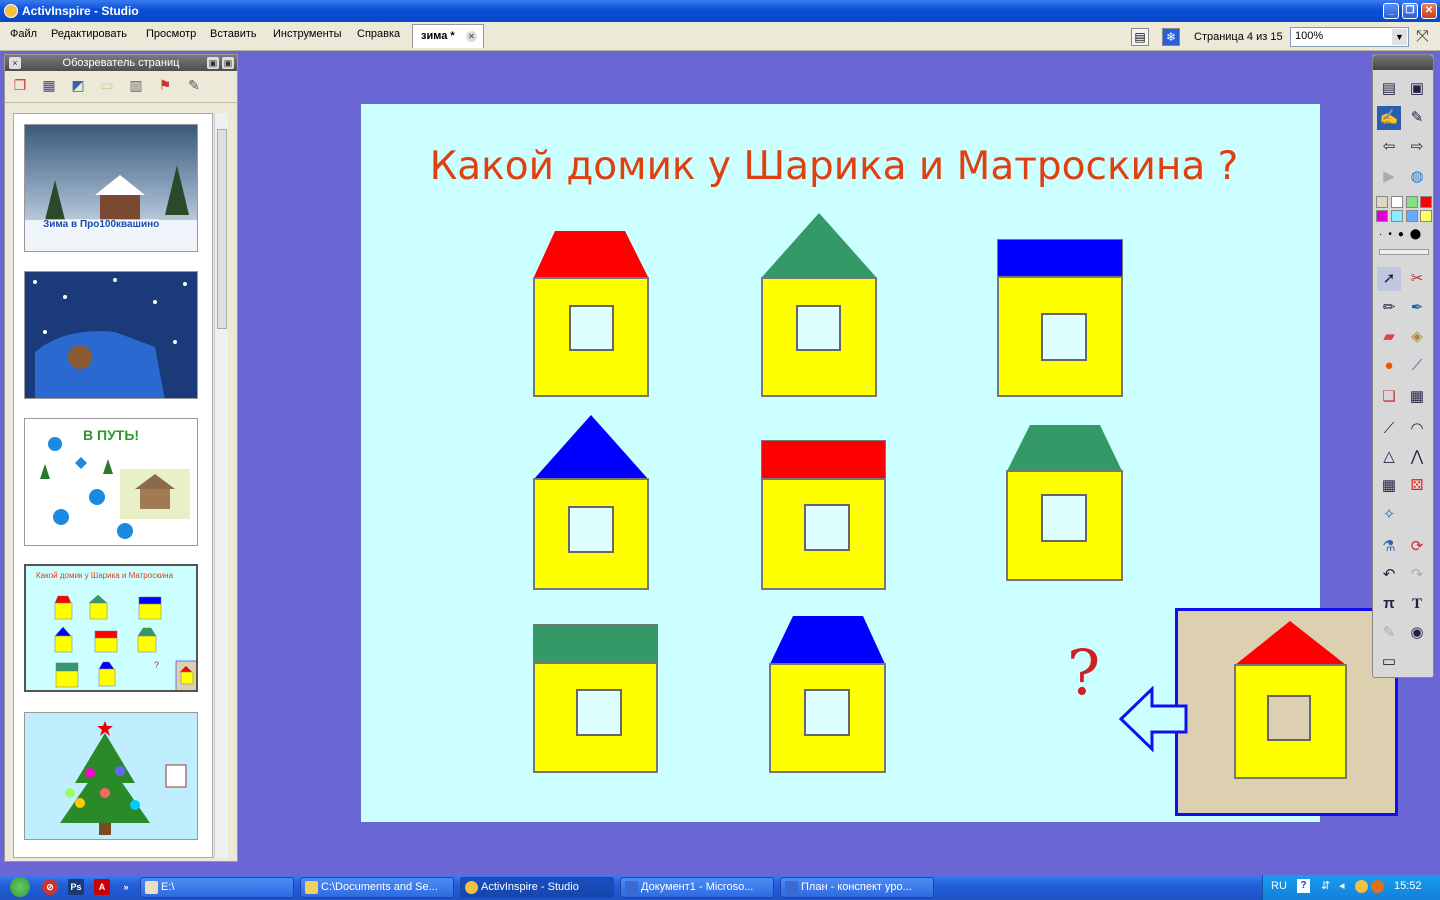 The width and height of the screenshot is (1440, 900). Describe the element at coordinates (1417, 366) in the screenshot. I see `connector-icon: ⟋` at that location.